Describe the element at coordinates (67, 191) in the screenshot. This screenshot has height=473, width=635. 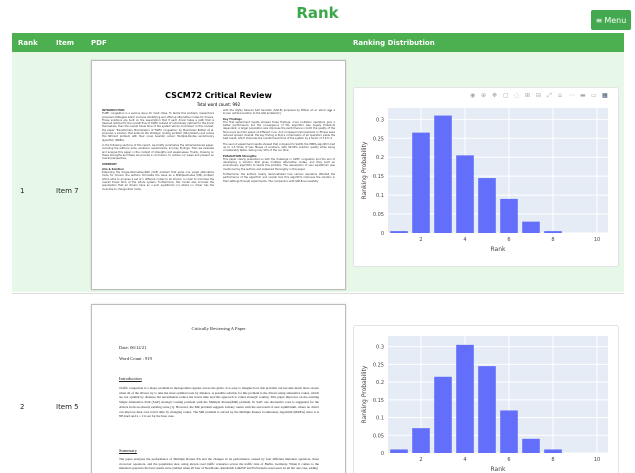
I see `item-cell: Item 7` at that location.